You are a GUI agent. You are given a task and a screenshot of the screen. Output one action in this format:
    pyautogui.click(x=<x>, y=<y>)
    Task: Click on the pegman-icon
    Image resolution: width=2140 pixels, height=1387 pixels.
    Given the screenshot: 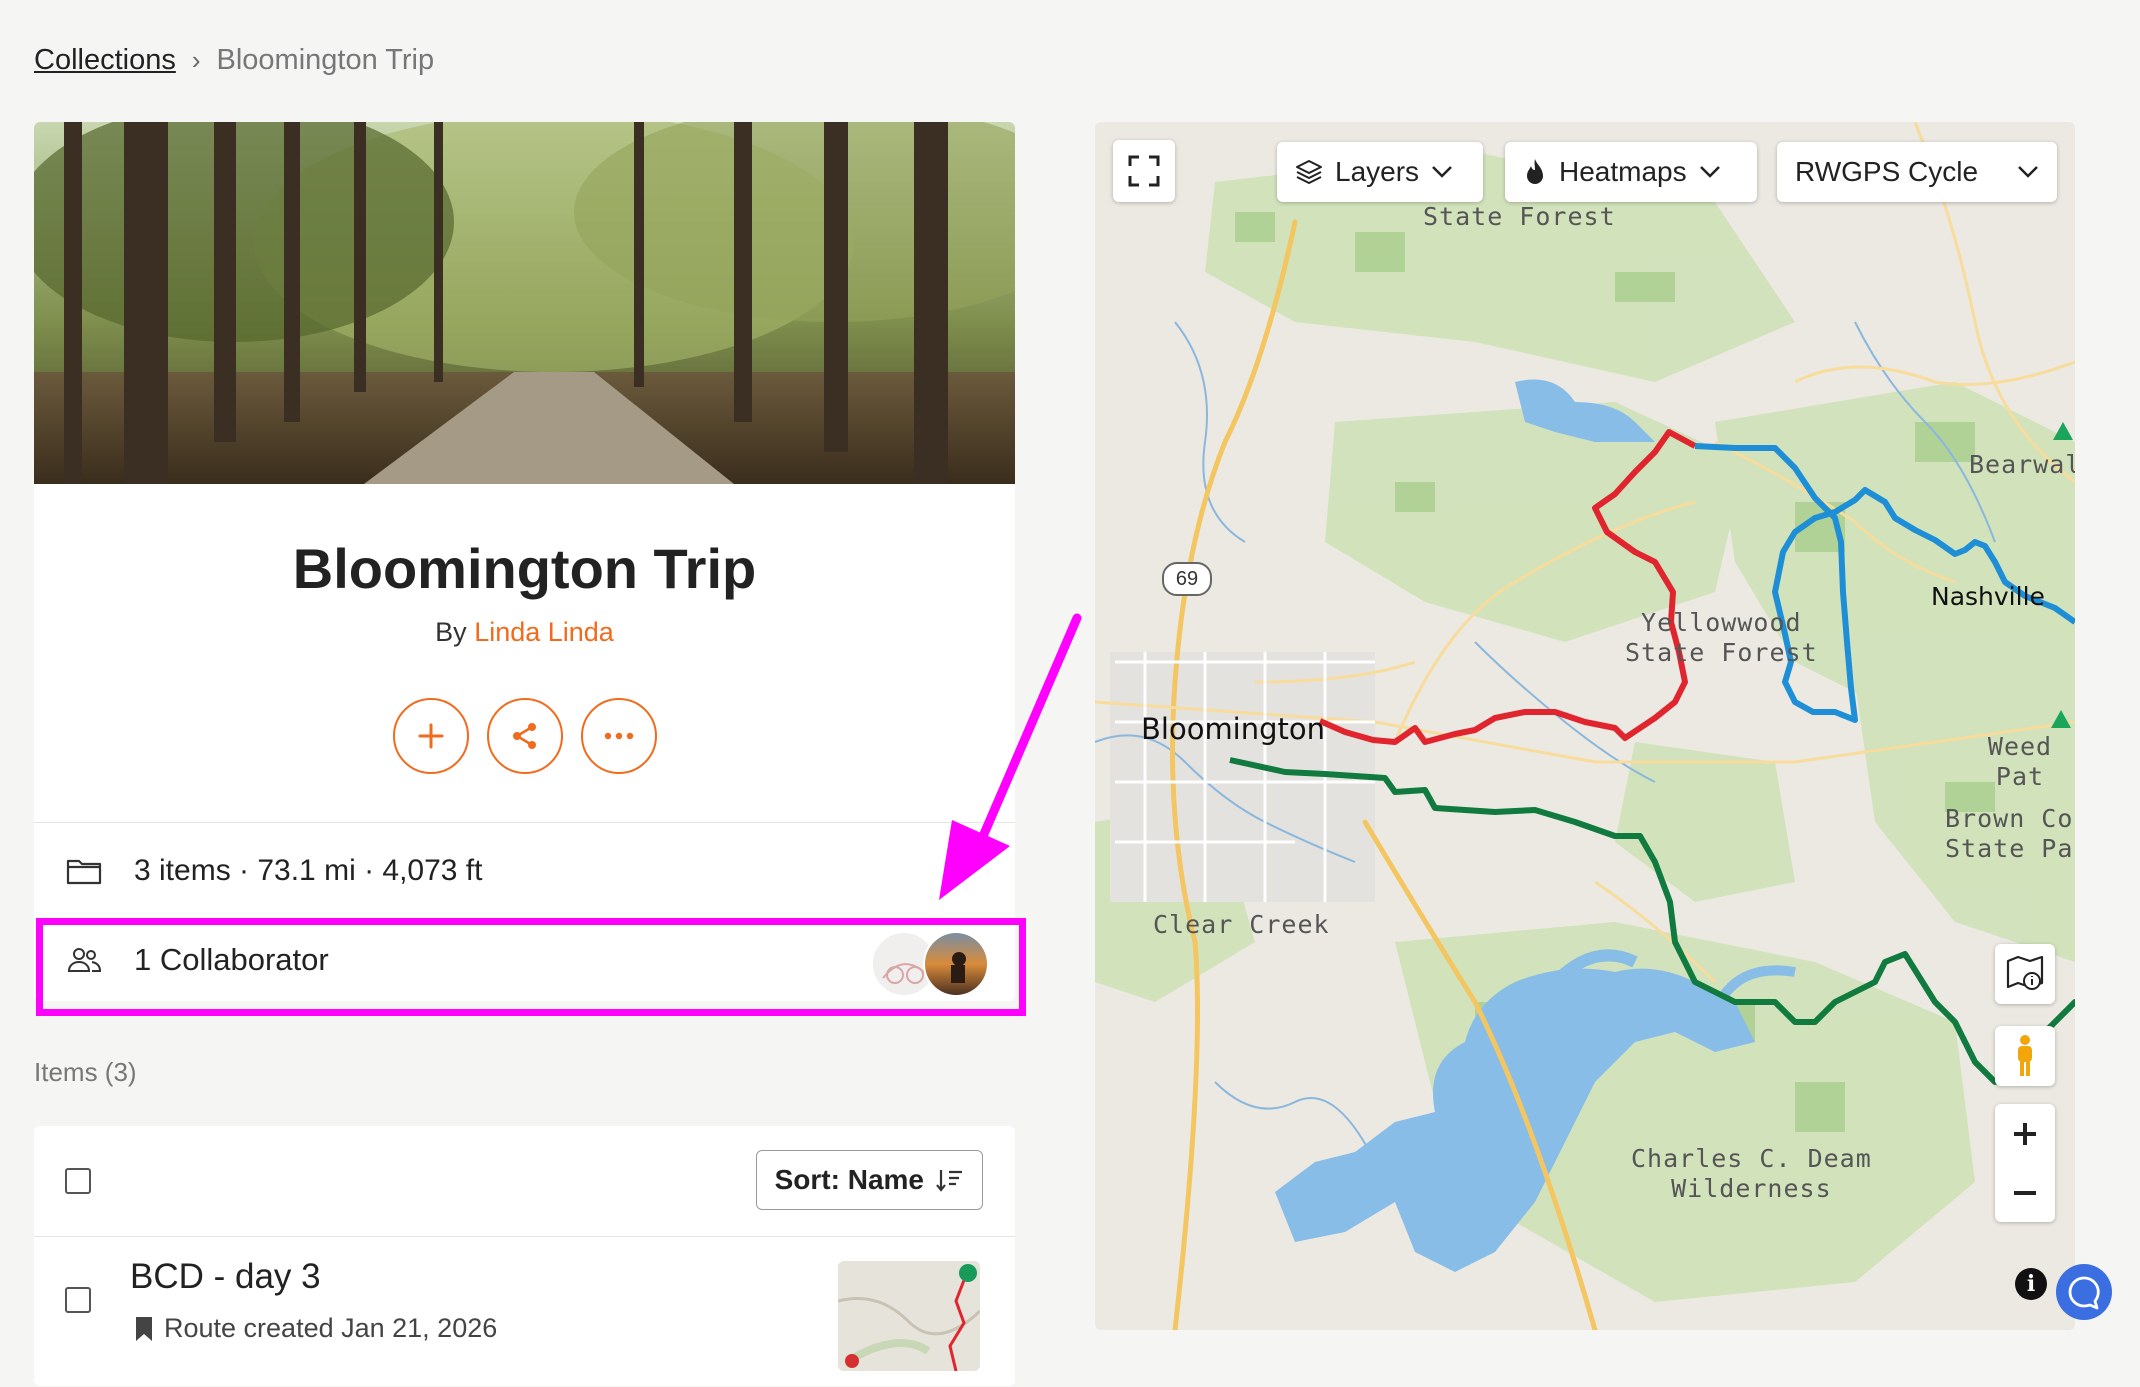 What is the action you would take?
    pyautogui.click(x=2025, y=1055)
    